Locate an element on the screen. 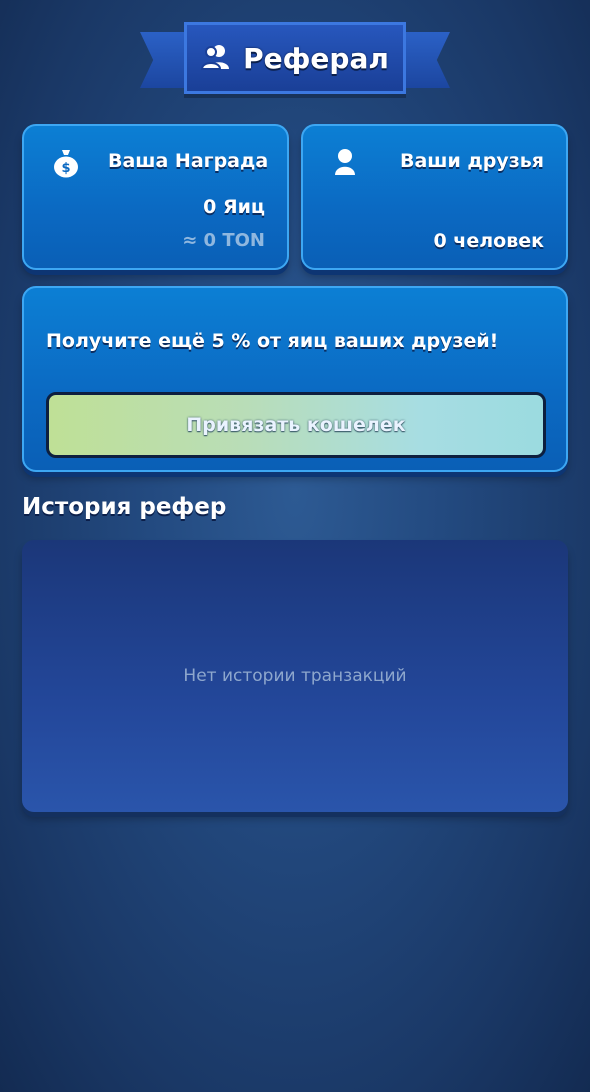 The image size is (590, 1092). header-title-banner: Реферал is located at coordinates (295, 58).